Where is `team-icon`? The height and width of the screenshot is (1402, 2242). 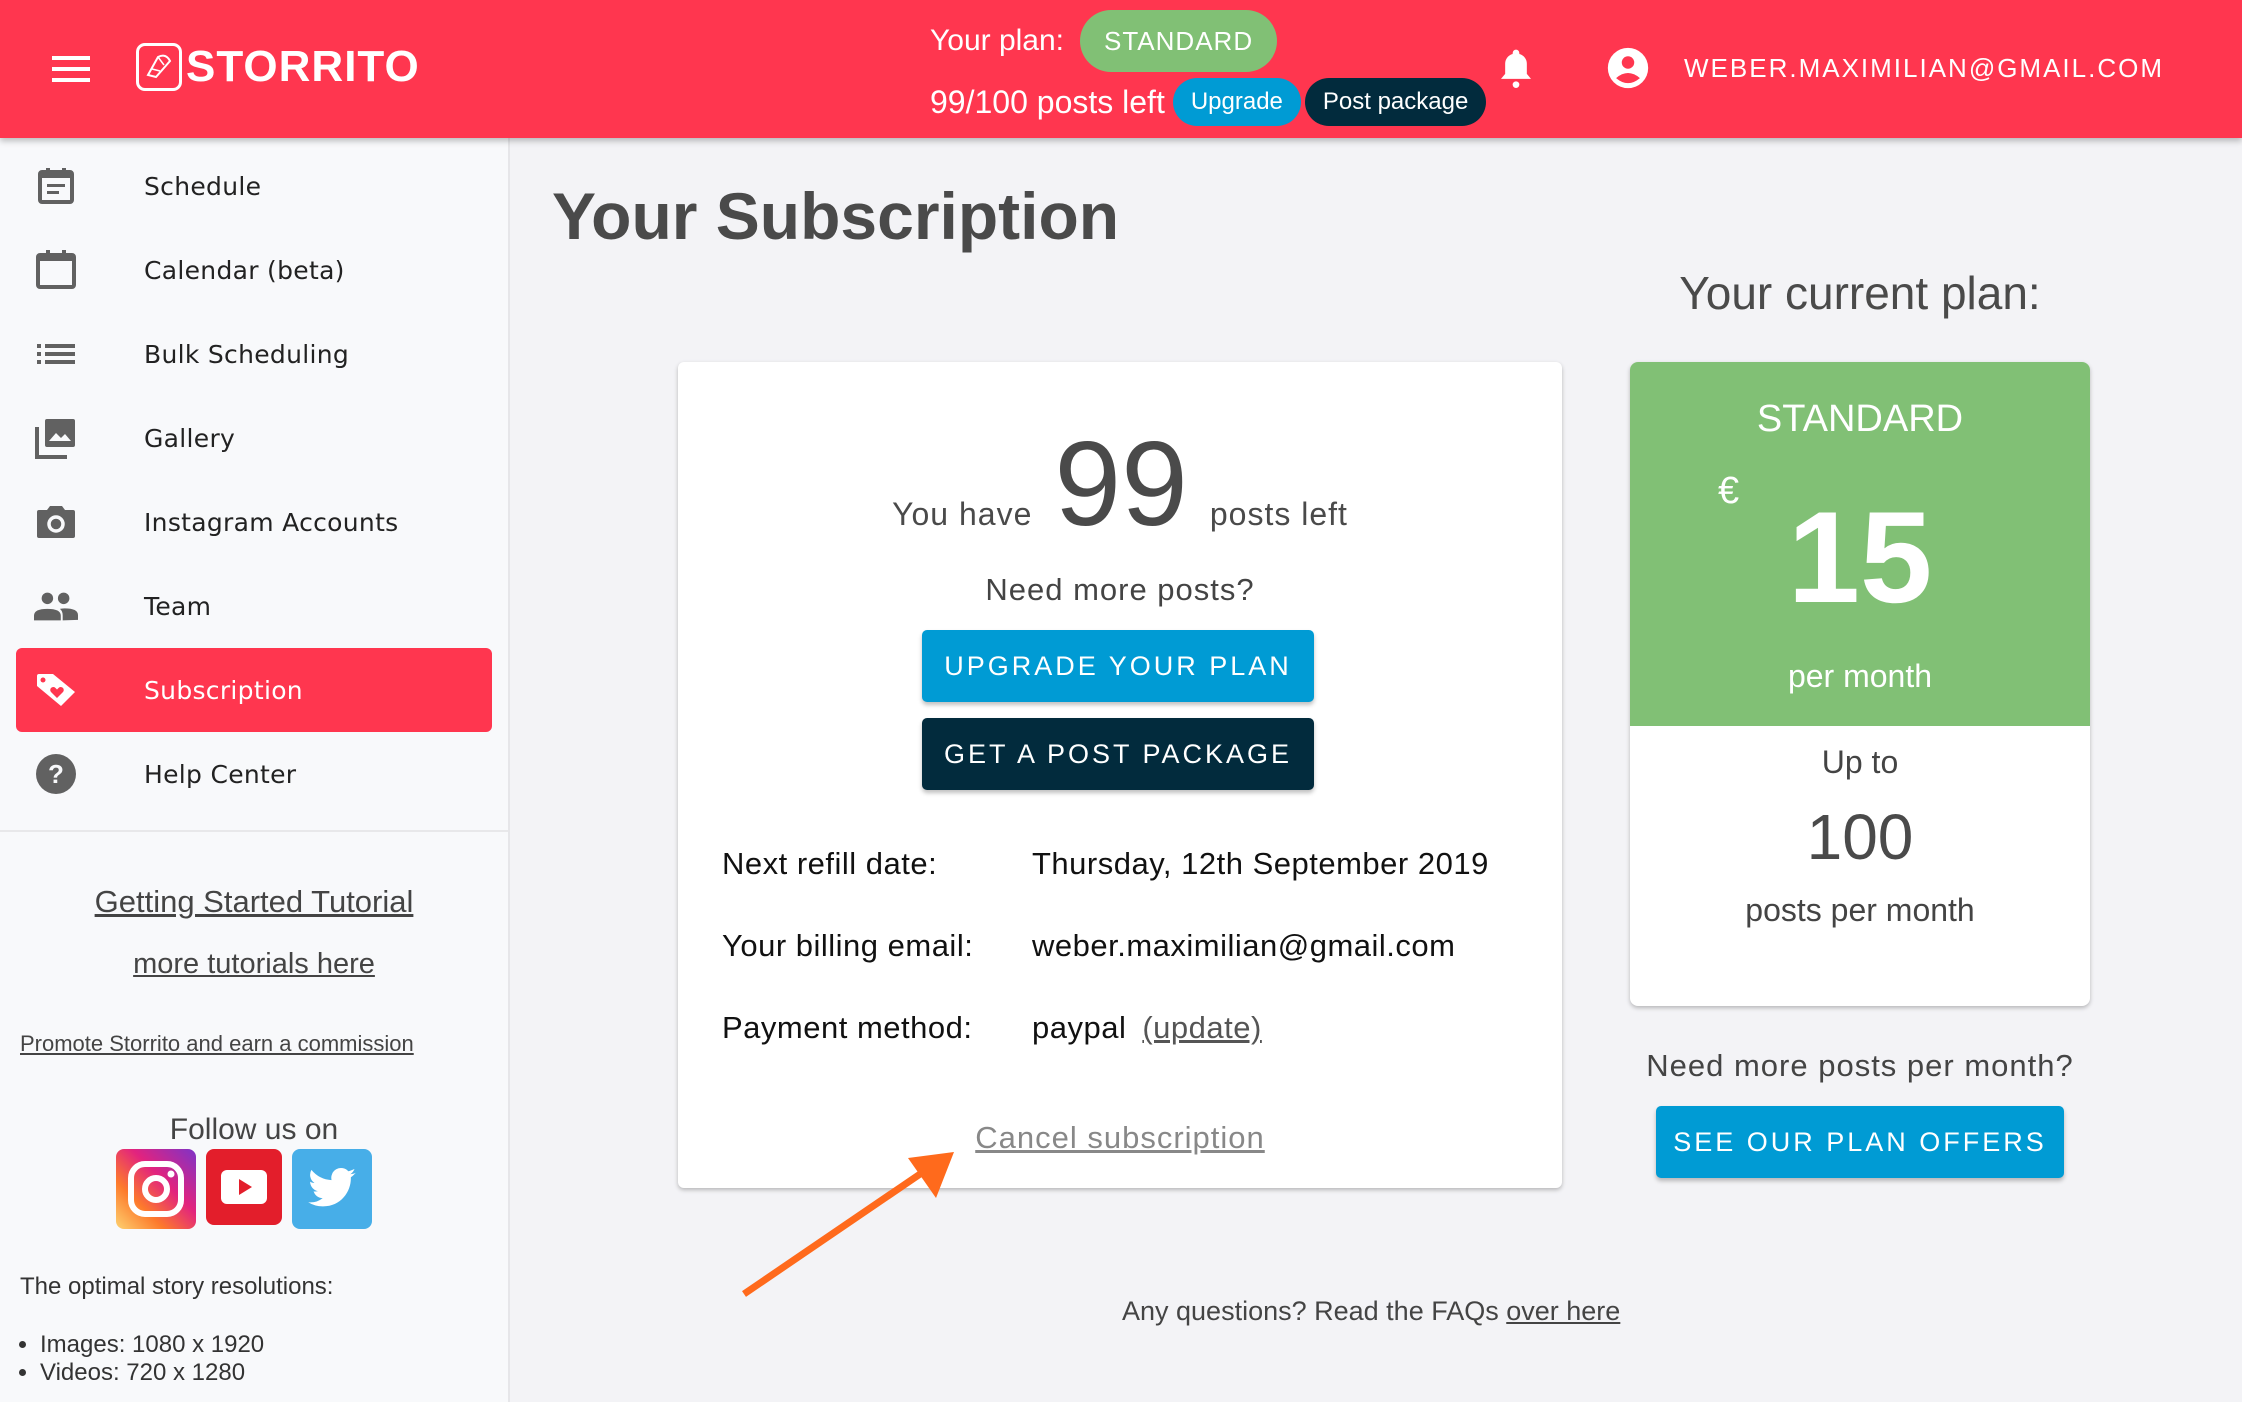 team-icon is located at coordinates (56, 606).